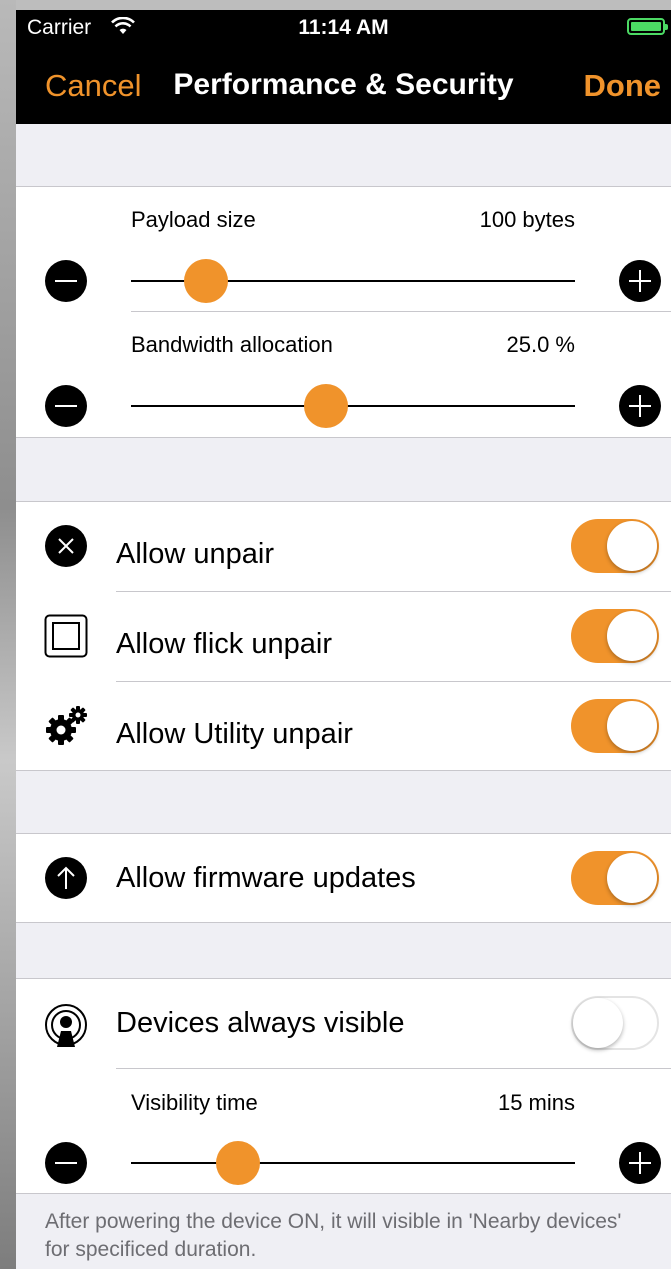  Describe the element at coordinates (66, 281) in the screenshot. I see `payload-decrease-button` at that location.